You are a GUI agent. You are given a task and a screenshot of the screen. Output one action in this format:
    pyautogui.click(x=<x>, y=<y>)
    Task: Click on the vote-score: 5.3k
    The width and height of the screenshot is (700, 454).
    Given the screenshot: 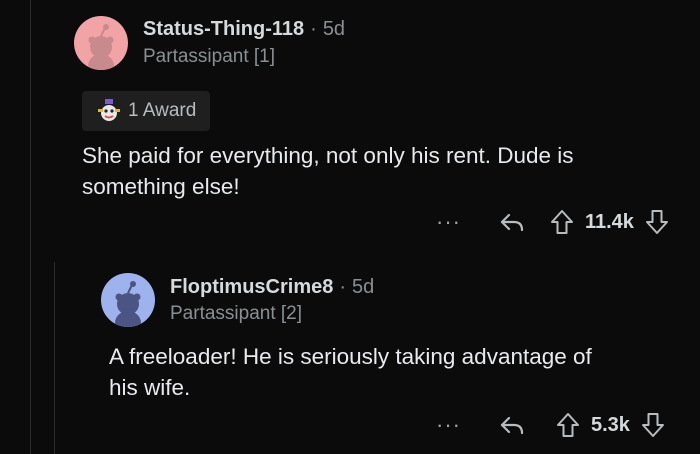 What is the action you would take?
    pyautogui.click(x=610, y=424)
    